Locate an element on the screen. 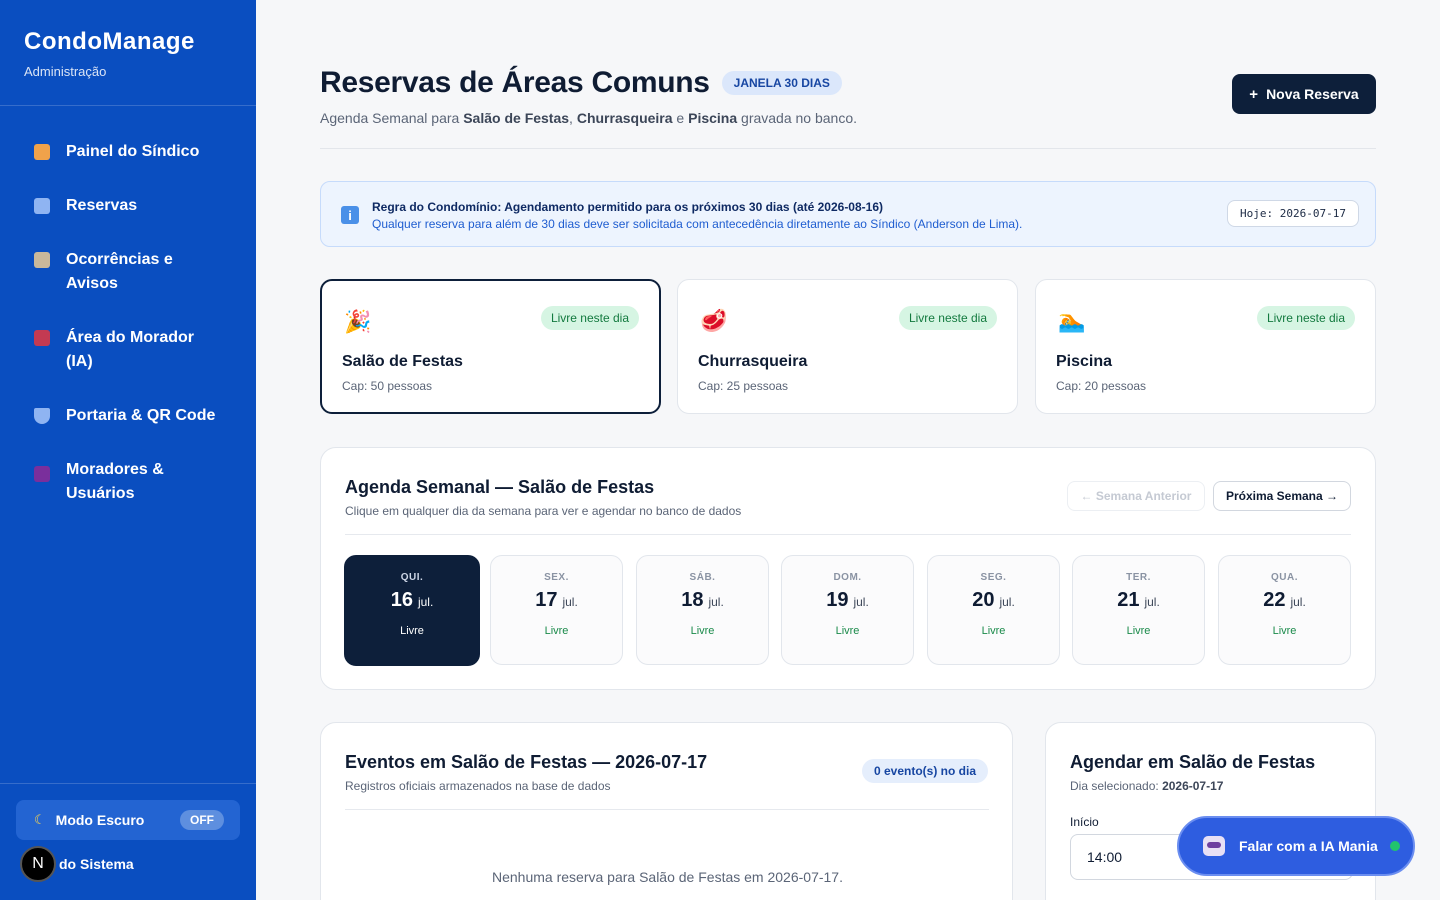 The height and width of the screenshot is (900, 1440). meat-icon: 🥩 is located at coordinates (714, 320).